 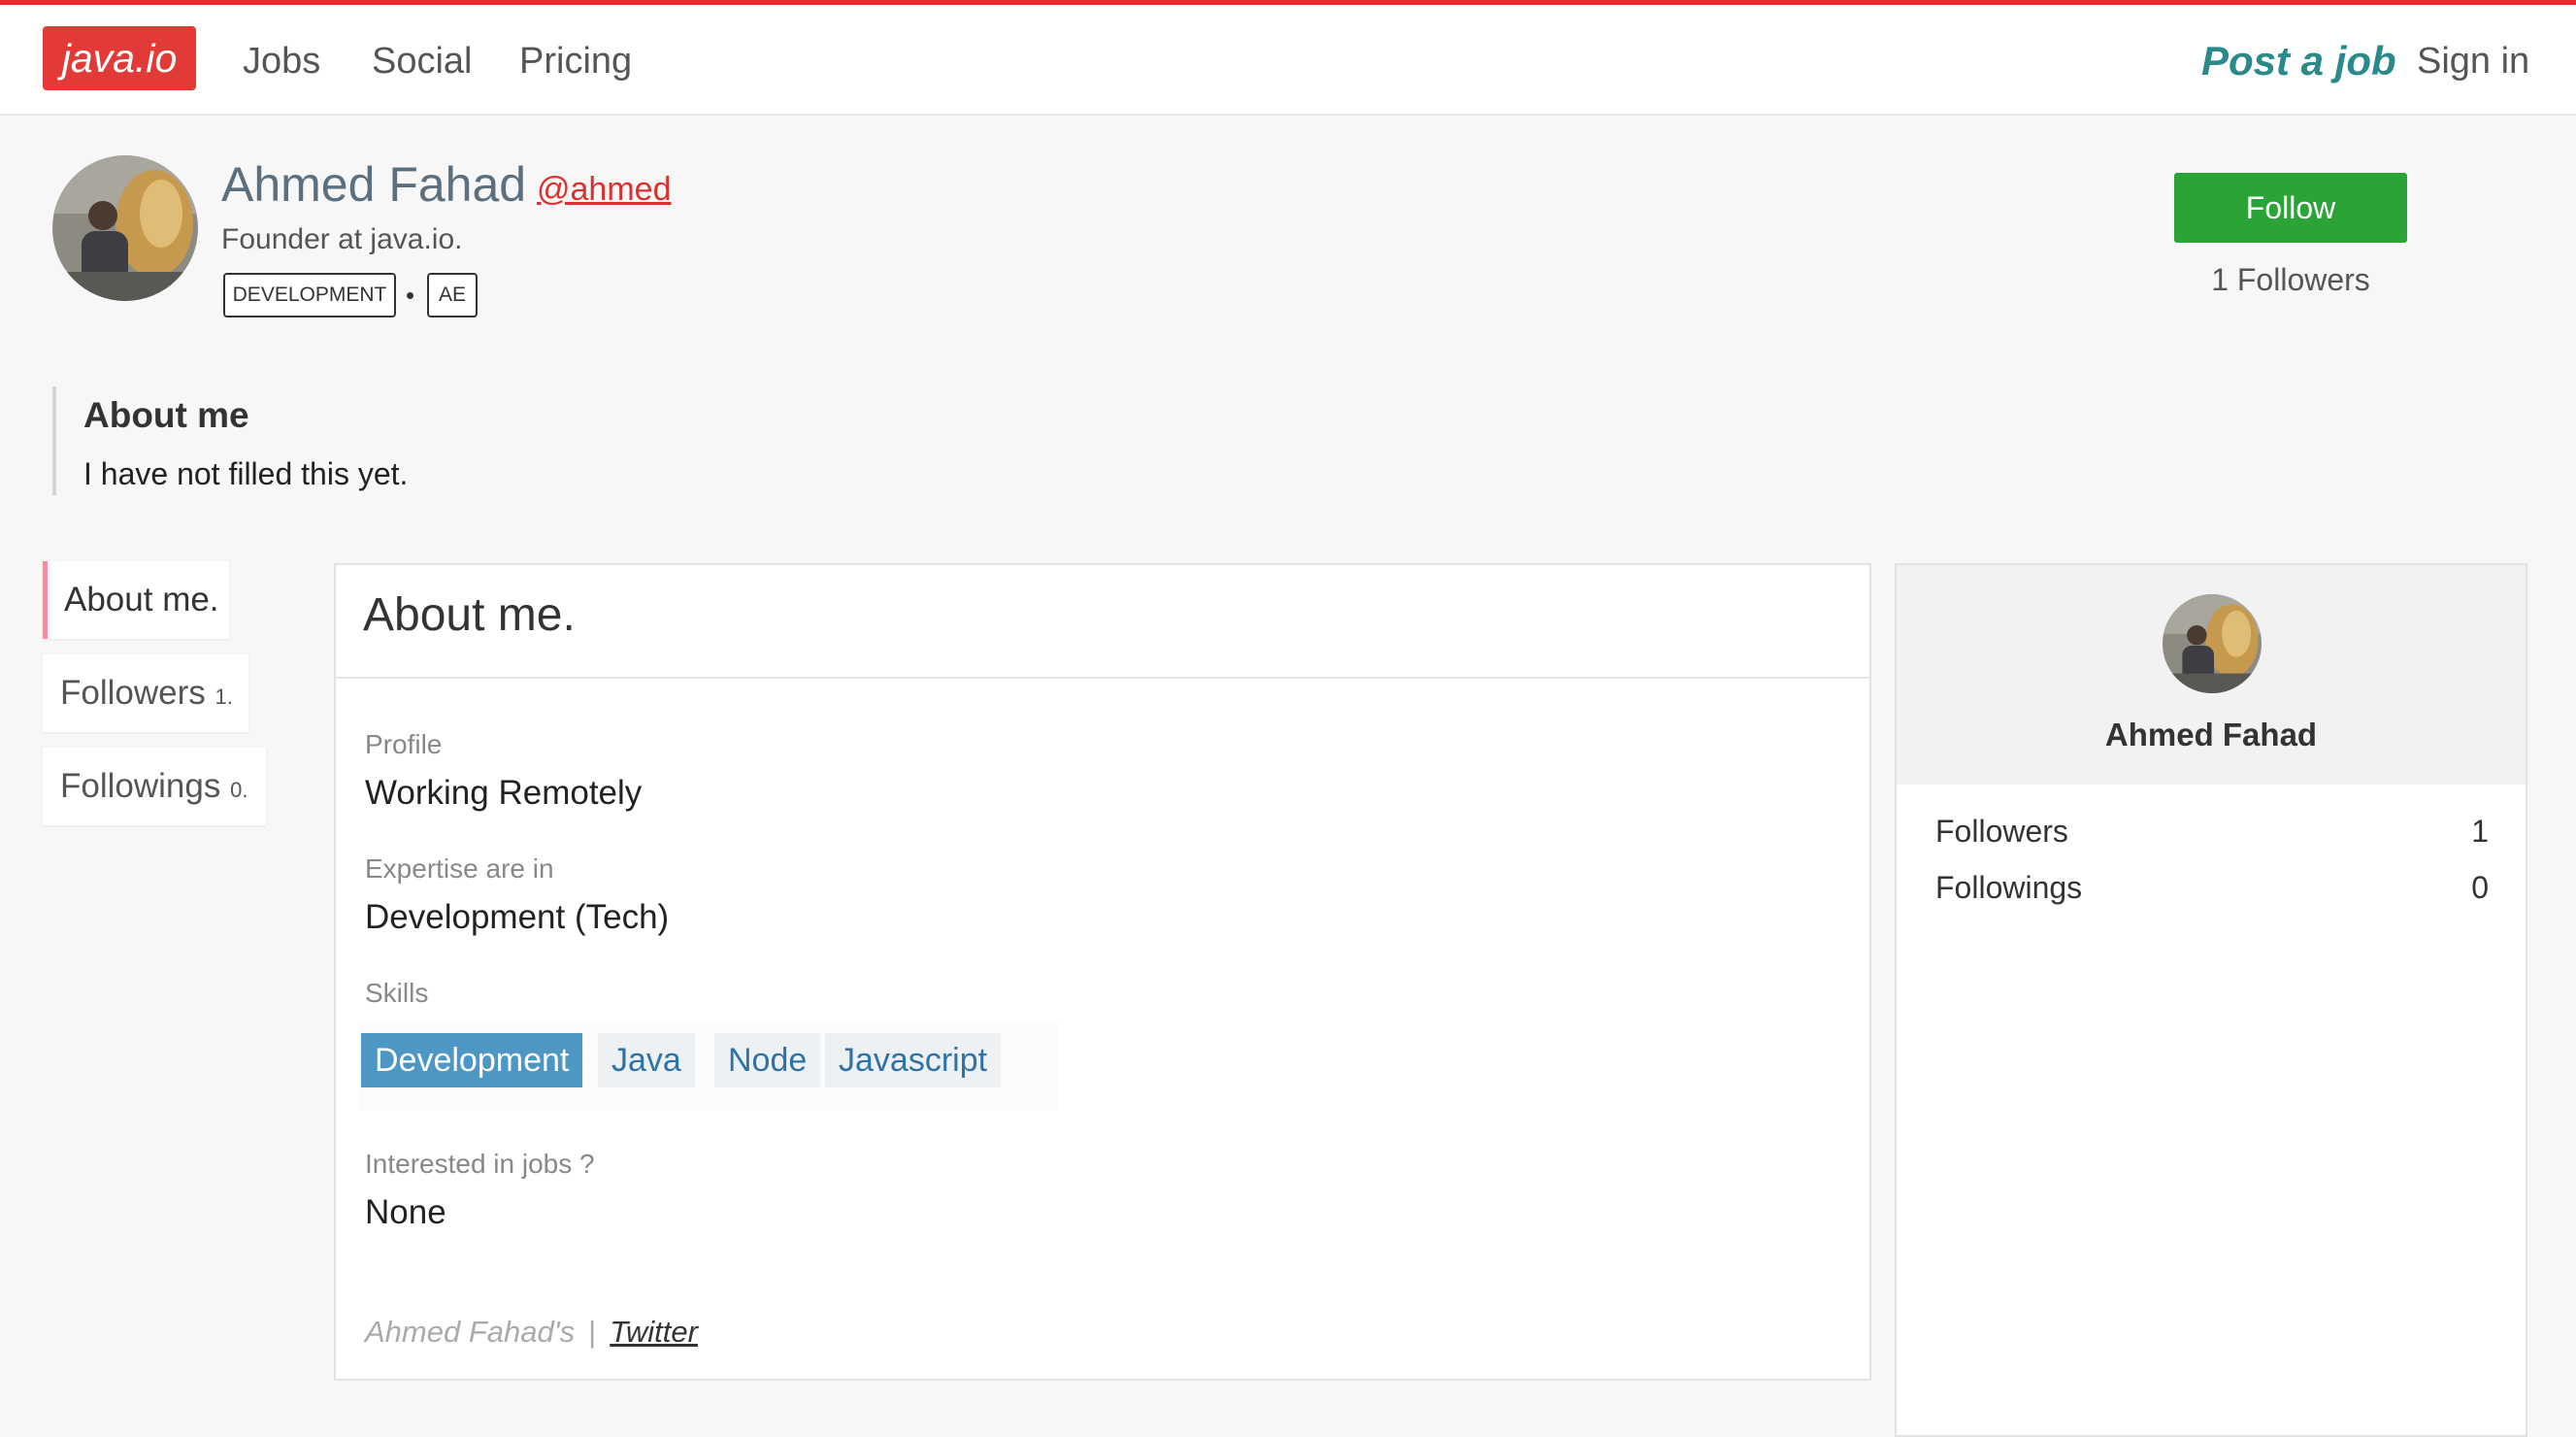 I want to click on side-tab-followings: Followings 0., so click(x=154, y=787).